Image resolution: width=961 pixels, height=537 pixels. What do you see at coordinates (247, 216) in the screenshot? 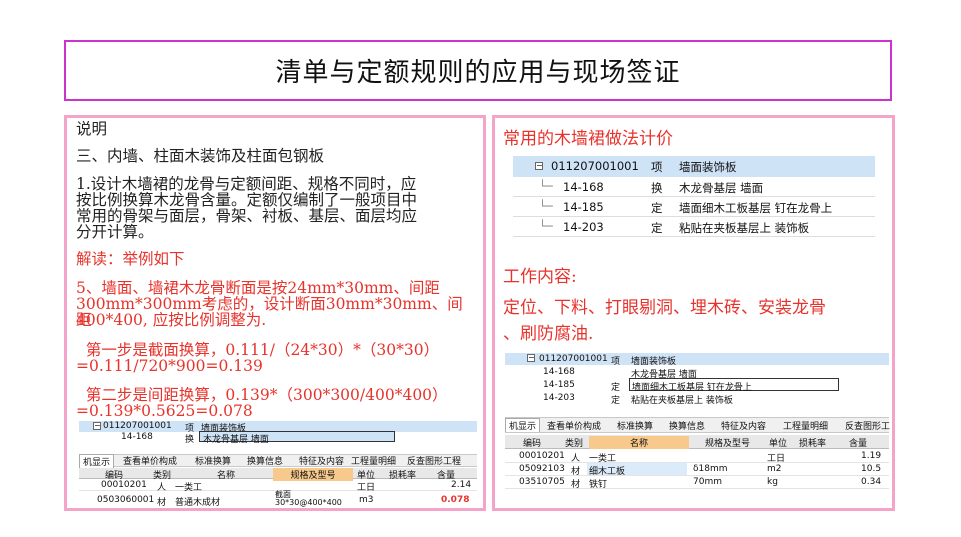
I see `left-para1-line3: 常用的骨架与面层，骨架、衬板、基层、面层均应` at bounding box center [247, 216].